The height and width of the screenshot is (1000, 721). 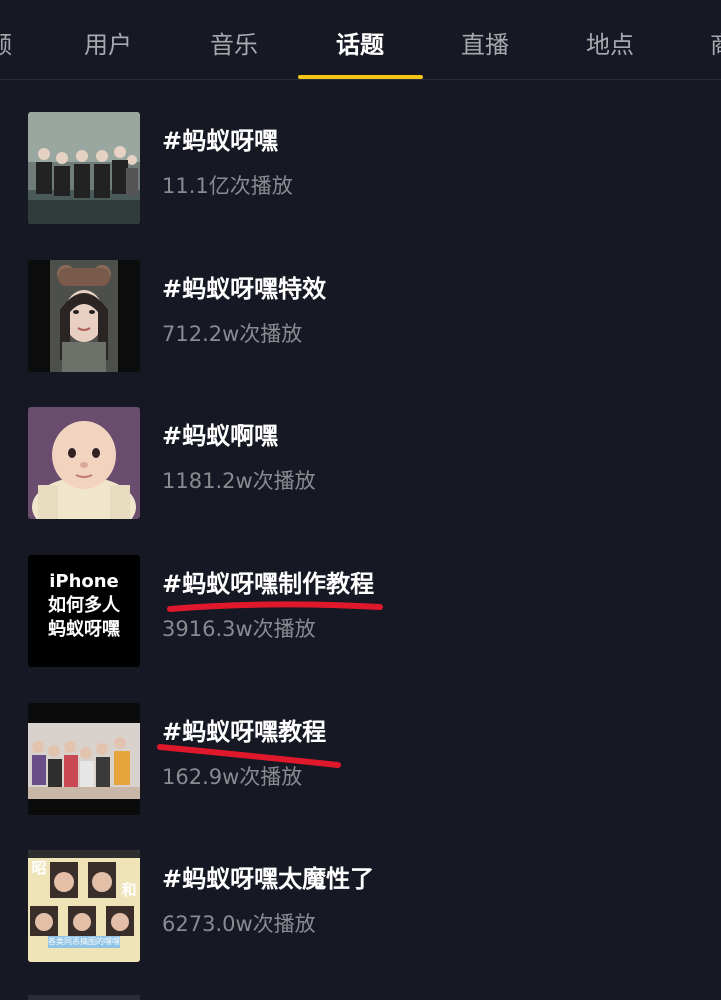 What do you see at coordinates (6, 45) in the screenshot?
I see `tab-video: 频` at bounding box center [6, 45].